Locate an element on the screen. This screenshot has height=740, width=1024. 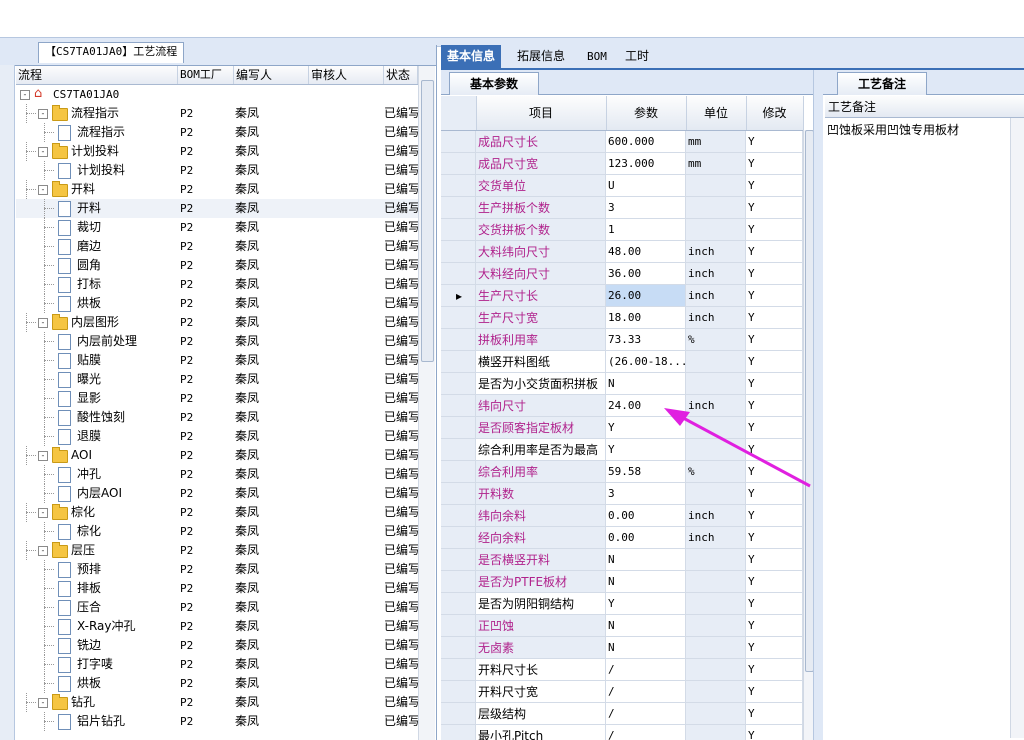
tab-basic-params: 基本参数 is located at coordinates (494, 83).